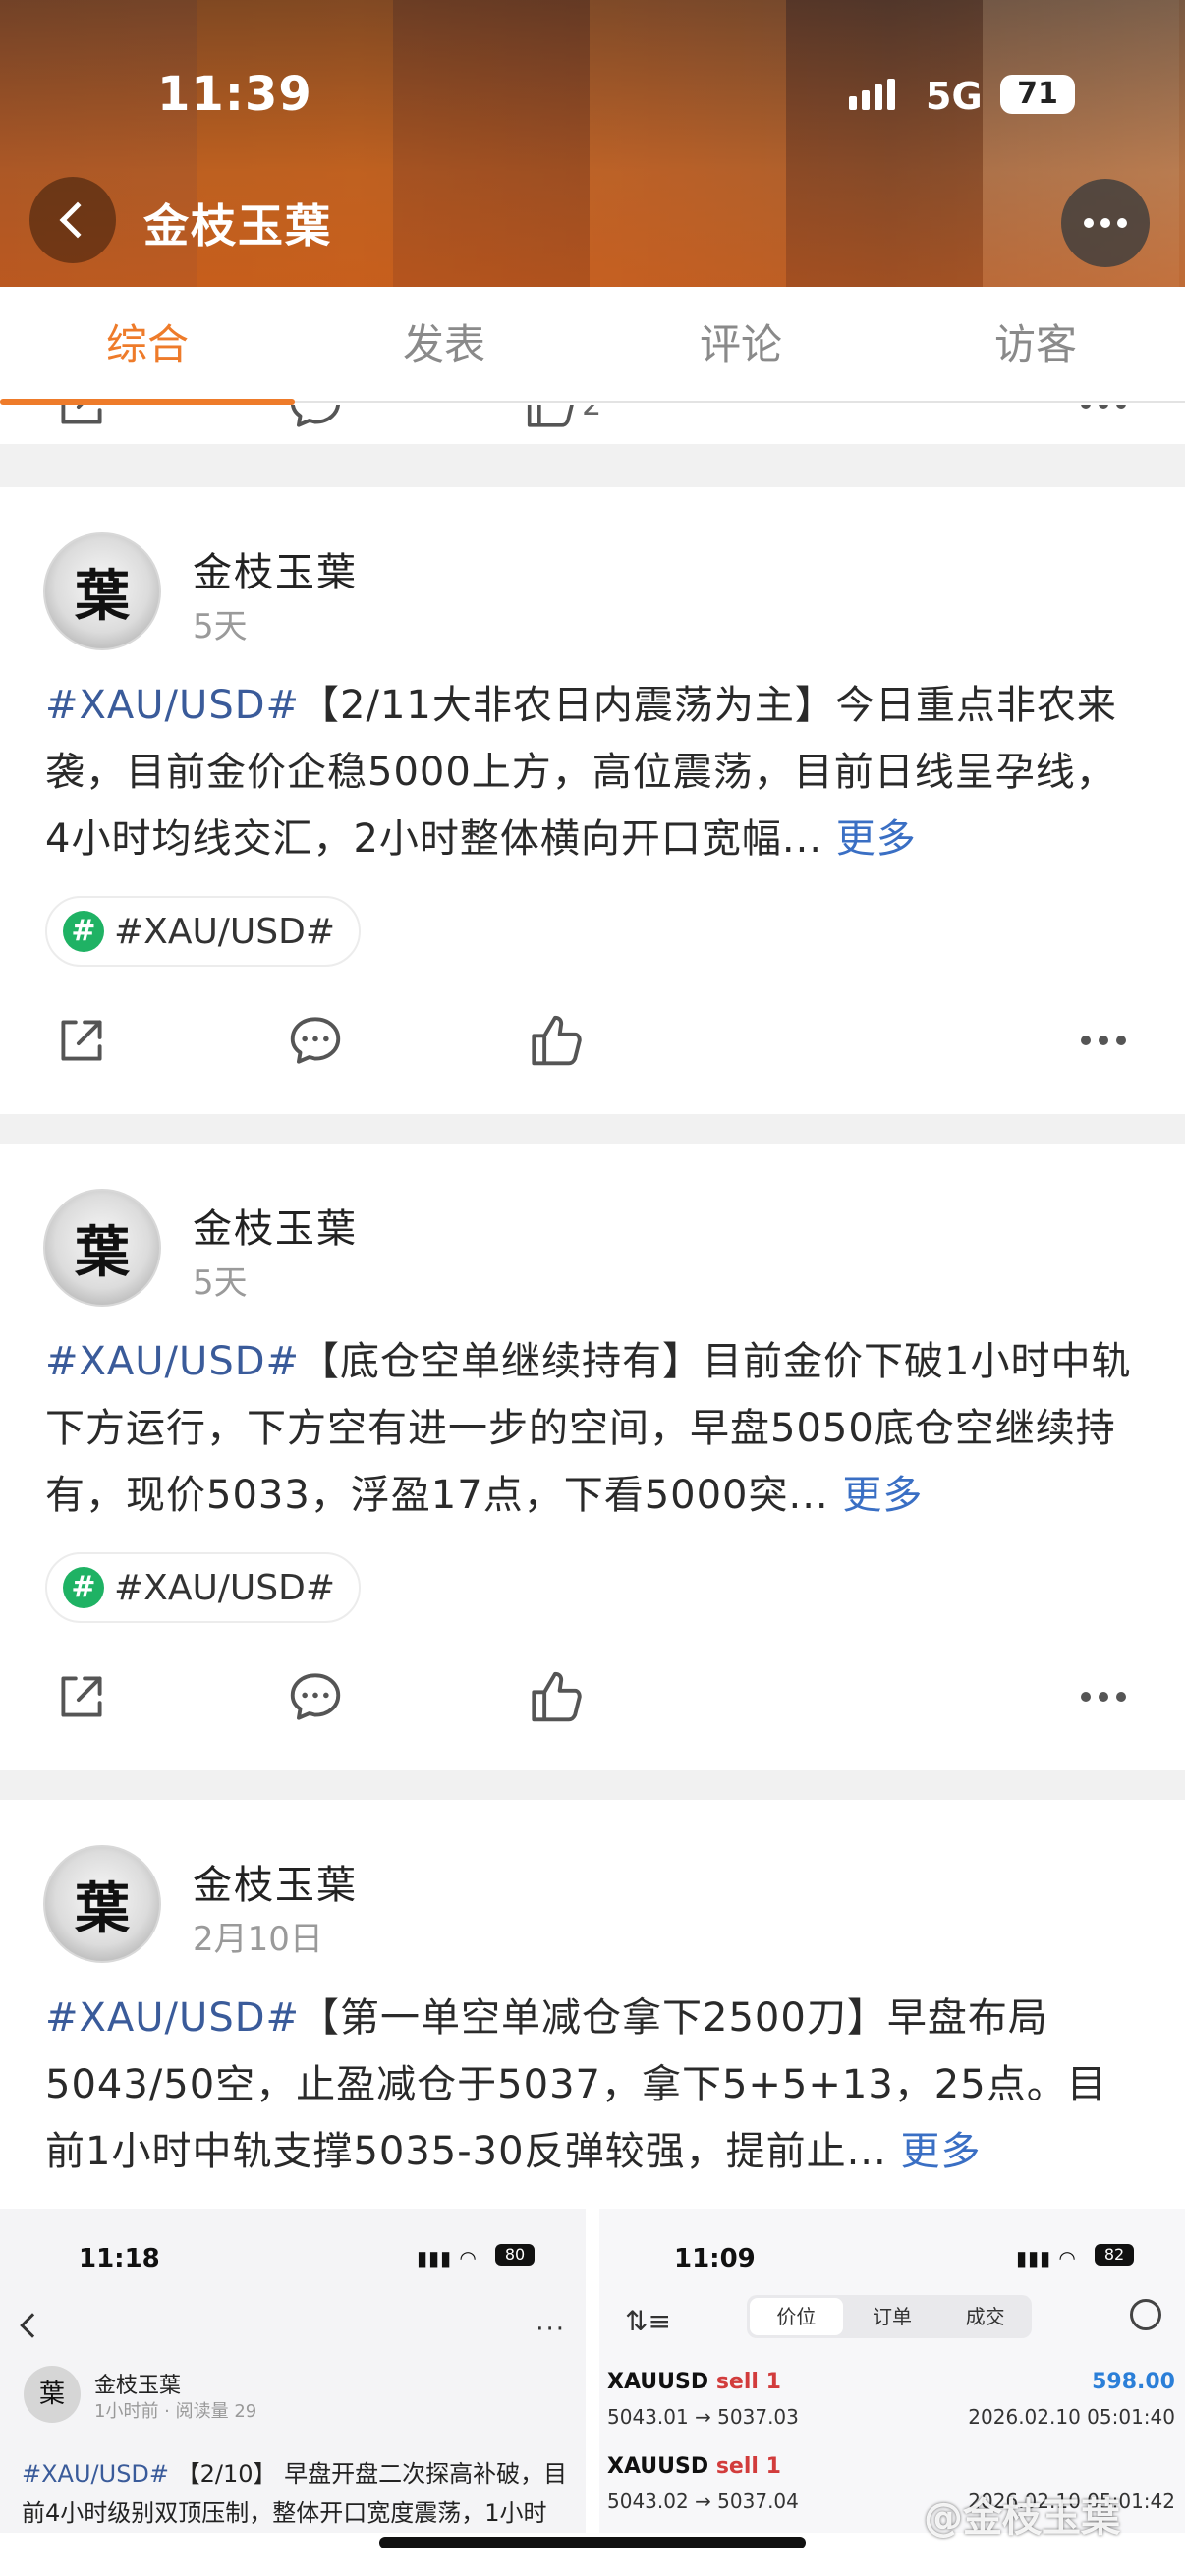 The height and width of the screenshot is (2576, 1185). What do you see at coordinates (703, 2417) in the screenshot?
I see `trade-prices: 5043.01 → 5037.03` at bounding box center [703, 2417].